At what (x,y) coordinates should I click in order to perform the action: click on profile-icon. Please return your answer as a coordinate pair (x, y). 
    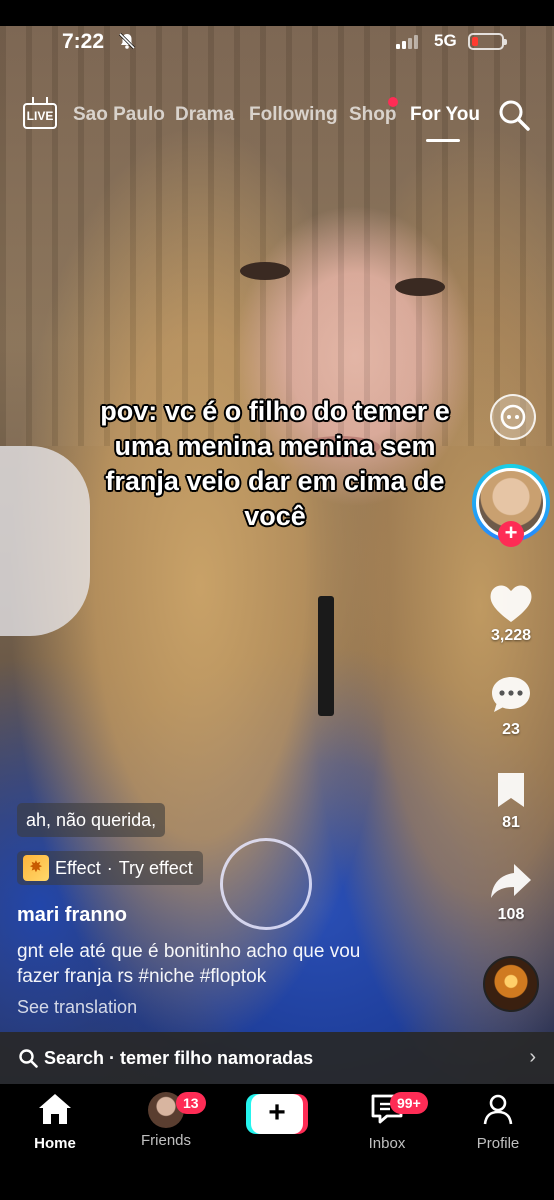
    Looking at the image, I should click on (498, 1109).